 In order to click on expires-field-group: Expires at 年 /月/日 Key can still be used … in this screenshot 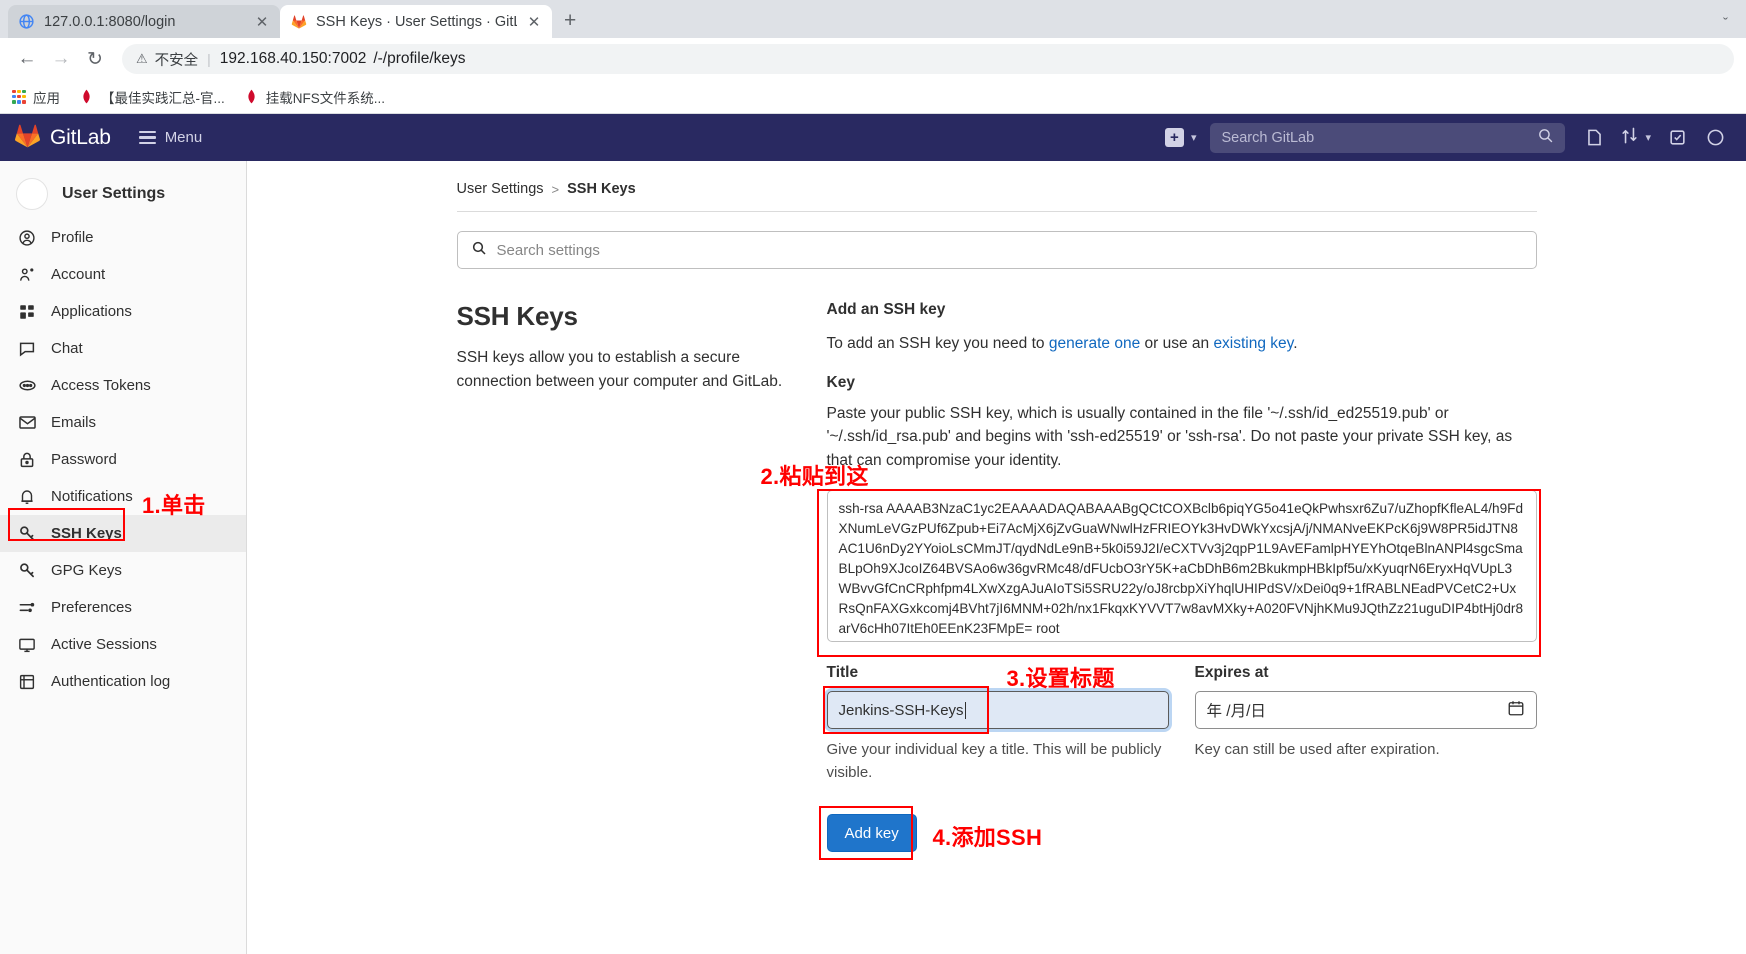, I will do `click(1365, 724)`.